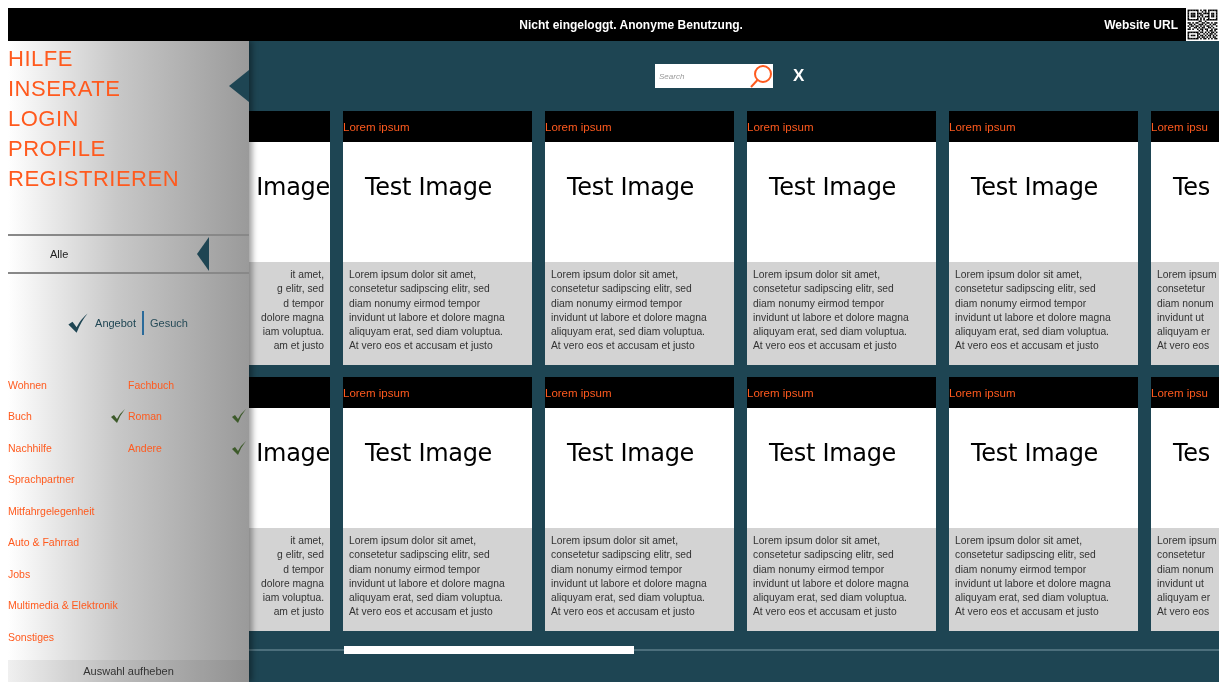 Image resolution: width=1219 pixels, height=682 pixels. Describe the element at coordinates (94, 179) in the screenshot. I see `menu-link: REGISTRIEREN` at that location.